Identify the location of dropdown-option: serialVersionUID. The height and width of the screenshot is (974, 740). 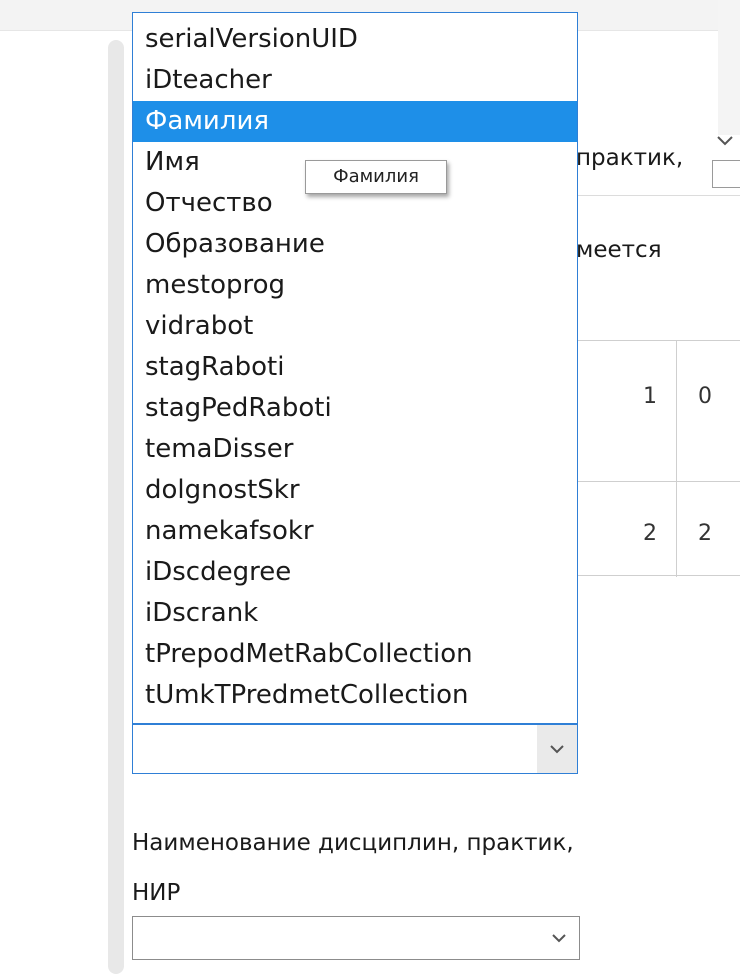
(355, 39).